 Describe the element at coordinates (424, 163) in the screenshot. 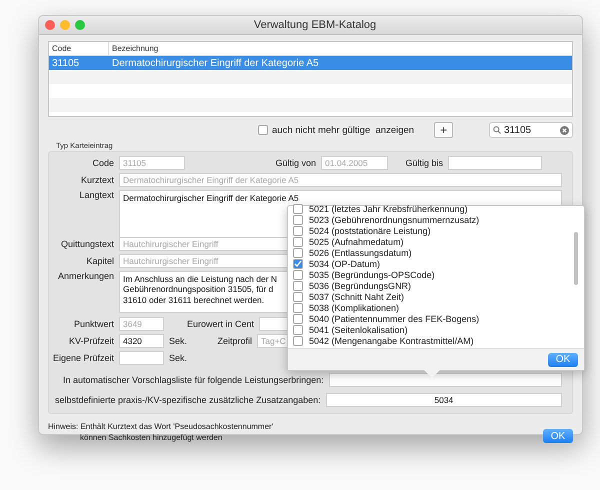

I see `field-label: Gültig bis` at that location.